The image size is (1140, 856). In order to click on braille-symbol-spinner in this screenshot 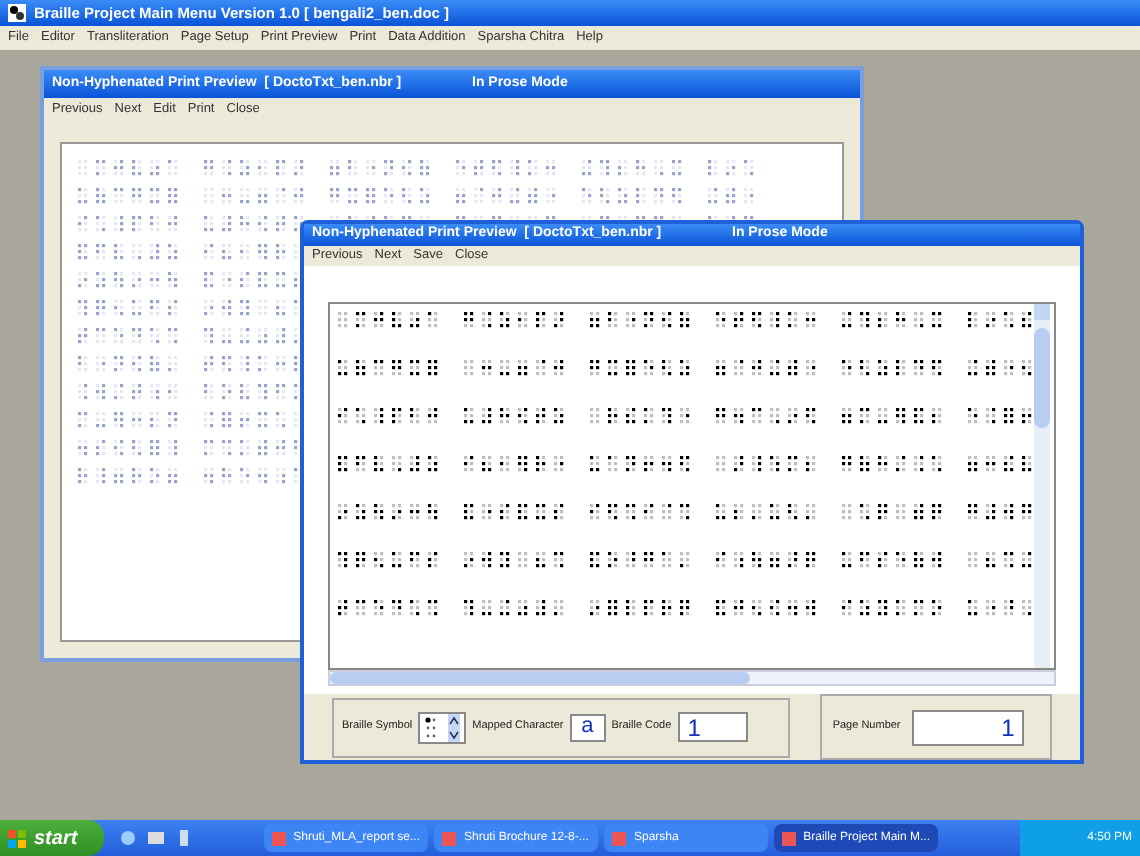, I will do `click(442, 727)`.